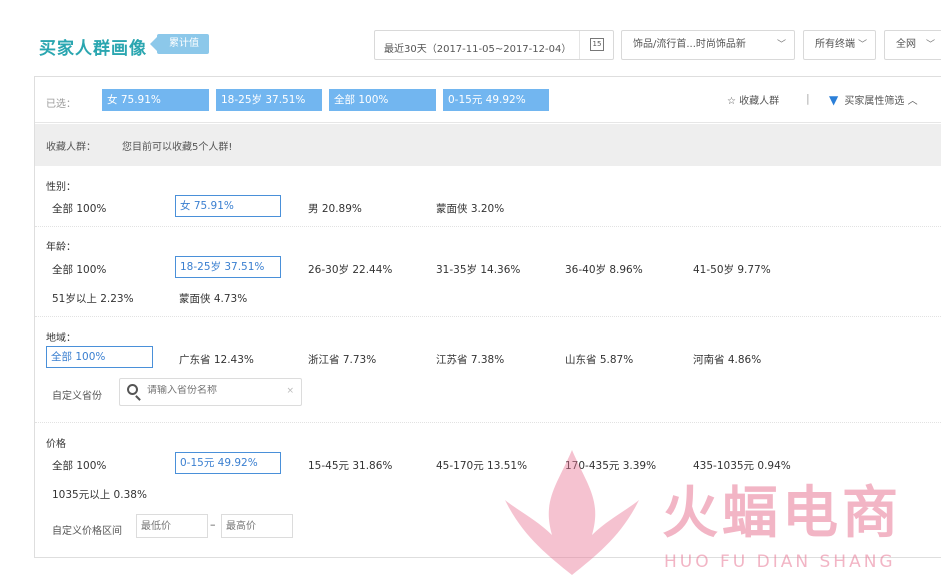 This screenshot has height=580, width=941. What do you see at coordinates (61, 104) in the screenshot?
I see `selected-label: 已选：` at bounding box center [61, 104].